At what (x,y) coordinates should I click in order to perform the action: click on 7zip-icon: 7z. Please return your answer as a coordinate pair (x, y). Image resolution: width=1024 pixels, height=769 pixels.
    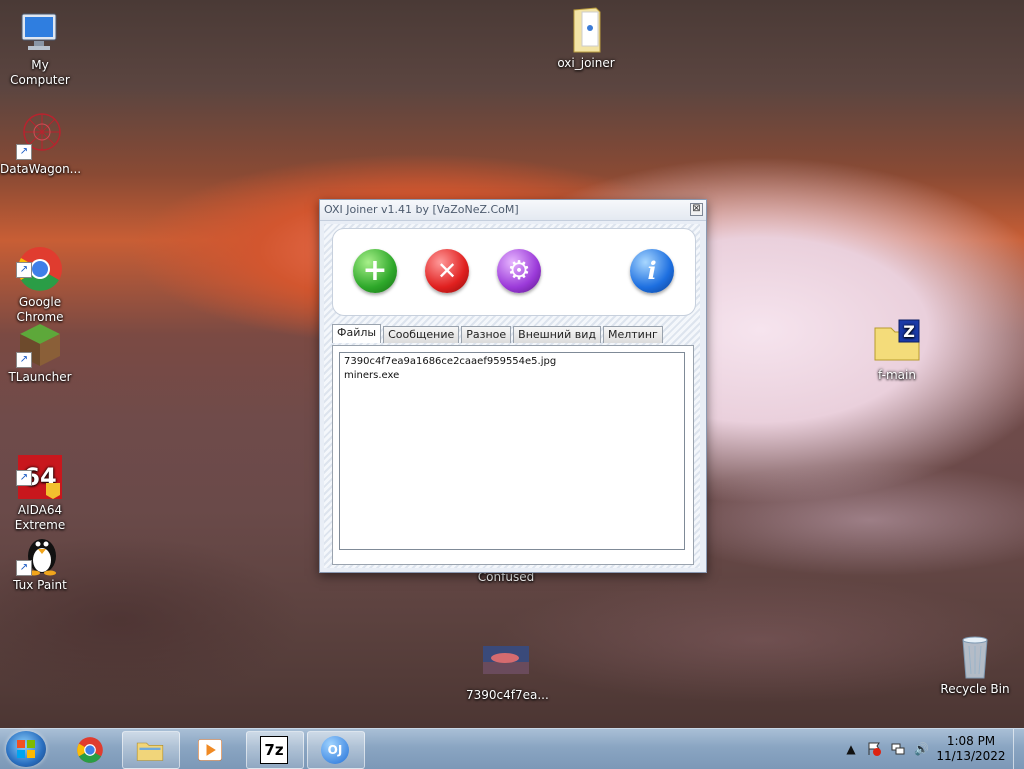
    Looking at the image, I should click on (274, 750).